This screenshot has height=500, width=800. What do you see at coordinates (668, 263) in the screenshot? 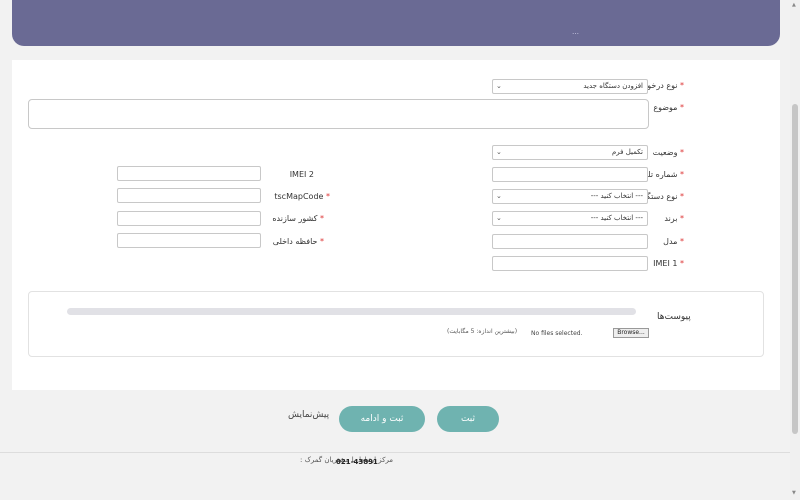
I see `imei1-label: * IMEI 1` at bounding box center [668, 263].